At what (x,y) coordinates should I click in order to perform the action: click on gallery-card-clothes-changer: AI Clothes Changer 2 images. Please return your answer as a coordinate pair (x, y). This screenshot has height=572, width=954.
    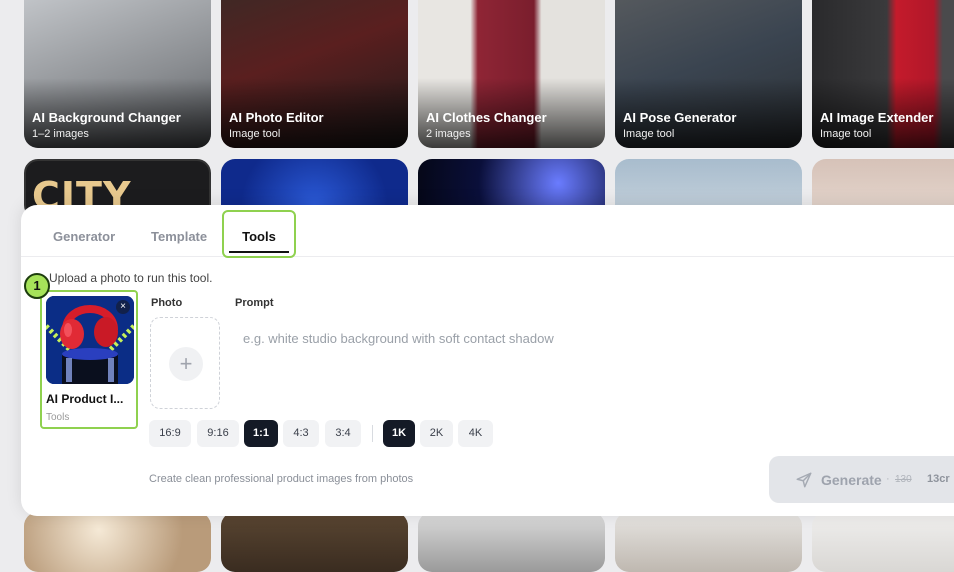
    Looking at the image, I should click on (511, 74).